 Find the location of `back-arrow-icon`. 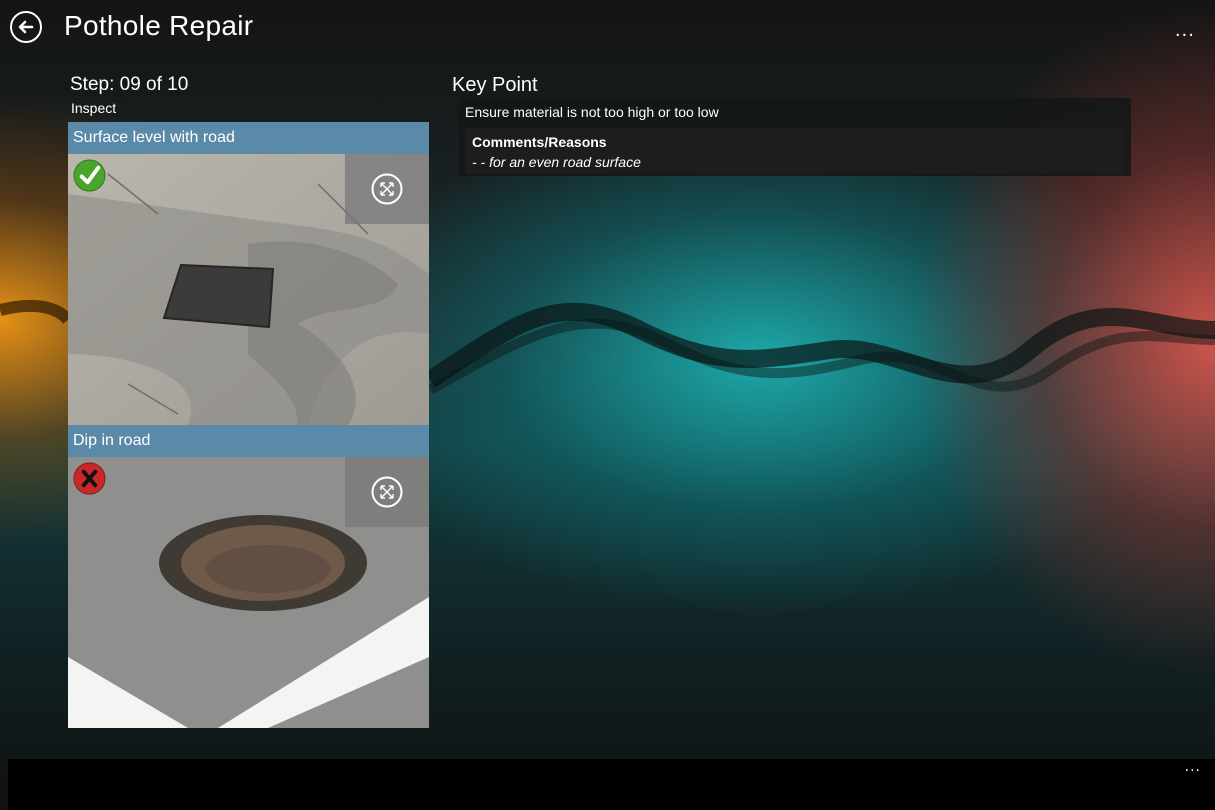

back-arrow-icon is located at coordinates (26, 27).